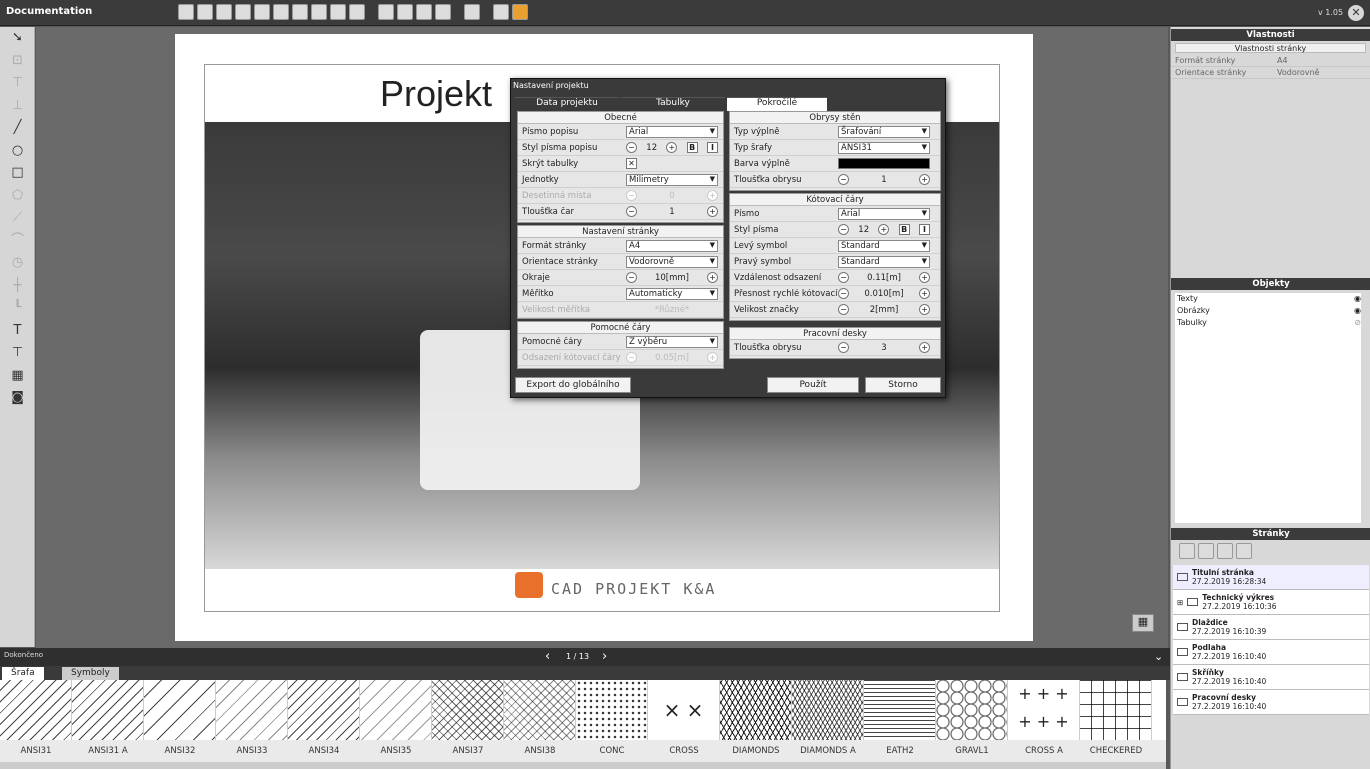  What do you see at coordinates (884, 310) in the screenshot?
I see `mark-size-value: 2[mm]` at bounding box center [884, 310].